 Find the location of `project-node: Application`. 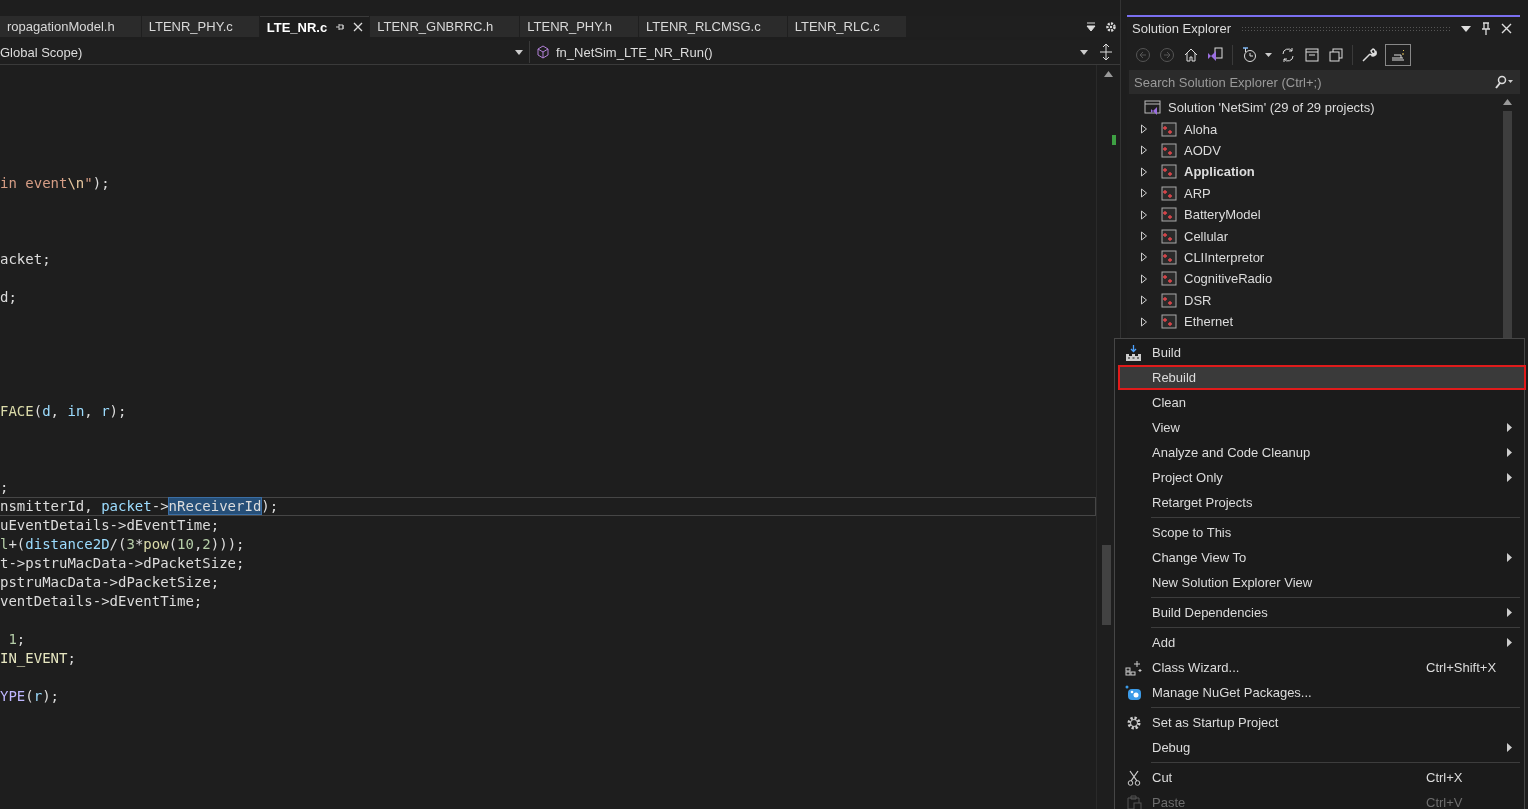

project-node: Application is located at coordinates (1219, 172).